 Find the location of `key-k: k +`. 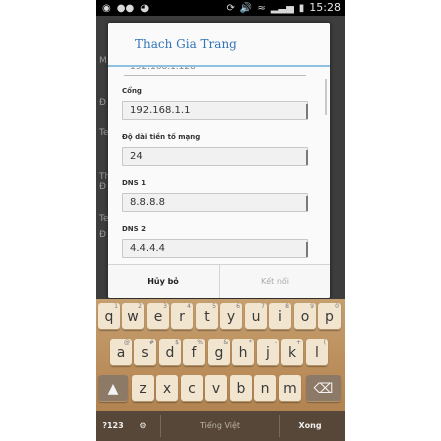

key-k: k + is located at coordinates (292, 352).